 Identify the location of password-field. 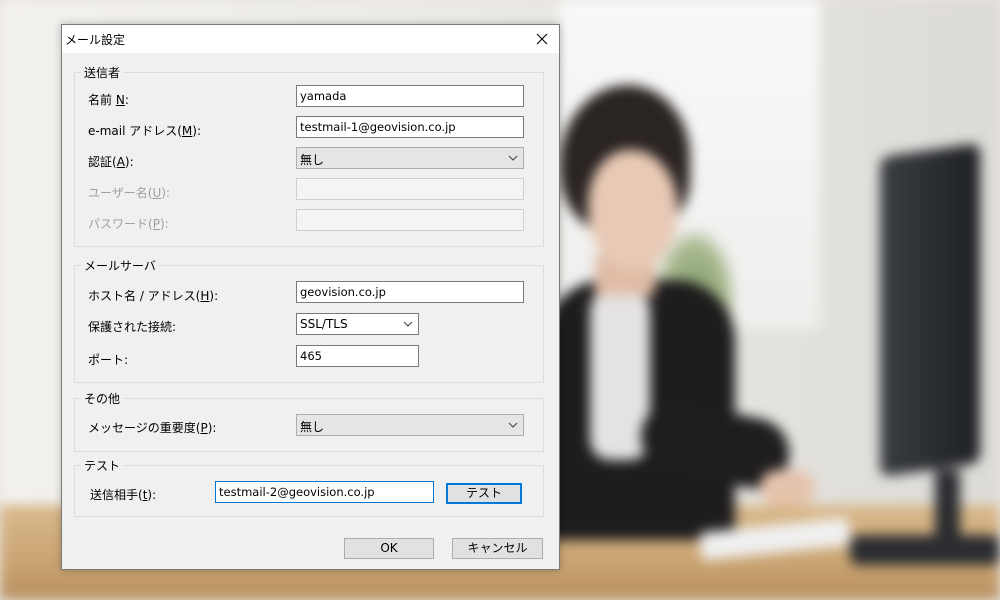
(410, 220).